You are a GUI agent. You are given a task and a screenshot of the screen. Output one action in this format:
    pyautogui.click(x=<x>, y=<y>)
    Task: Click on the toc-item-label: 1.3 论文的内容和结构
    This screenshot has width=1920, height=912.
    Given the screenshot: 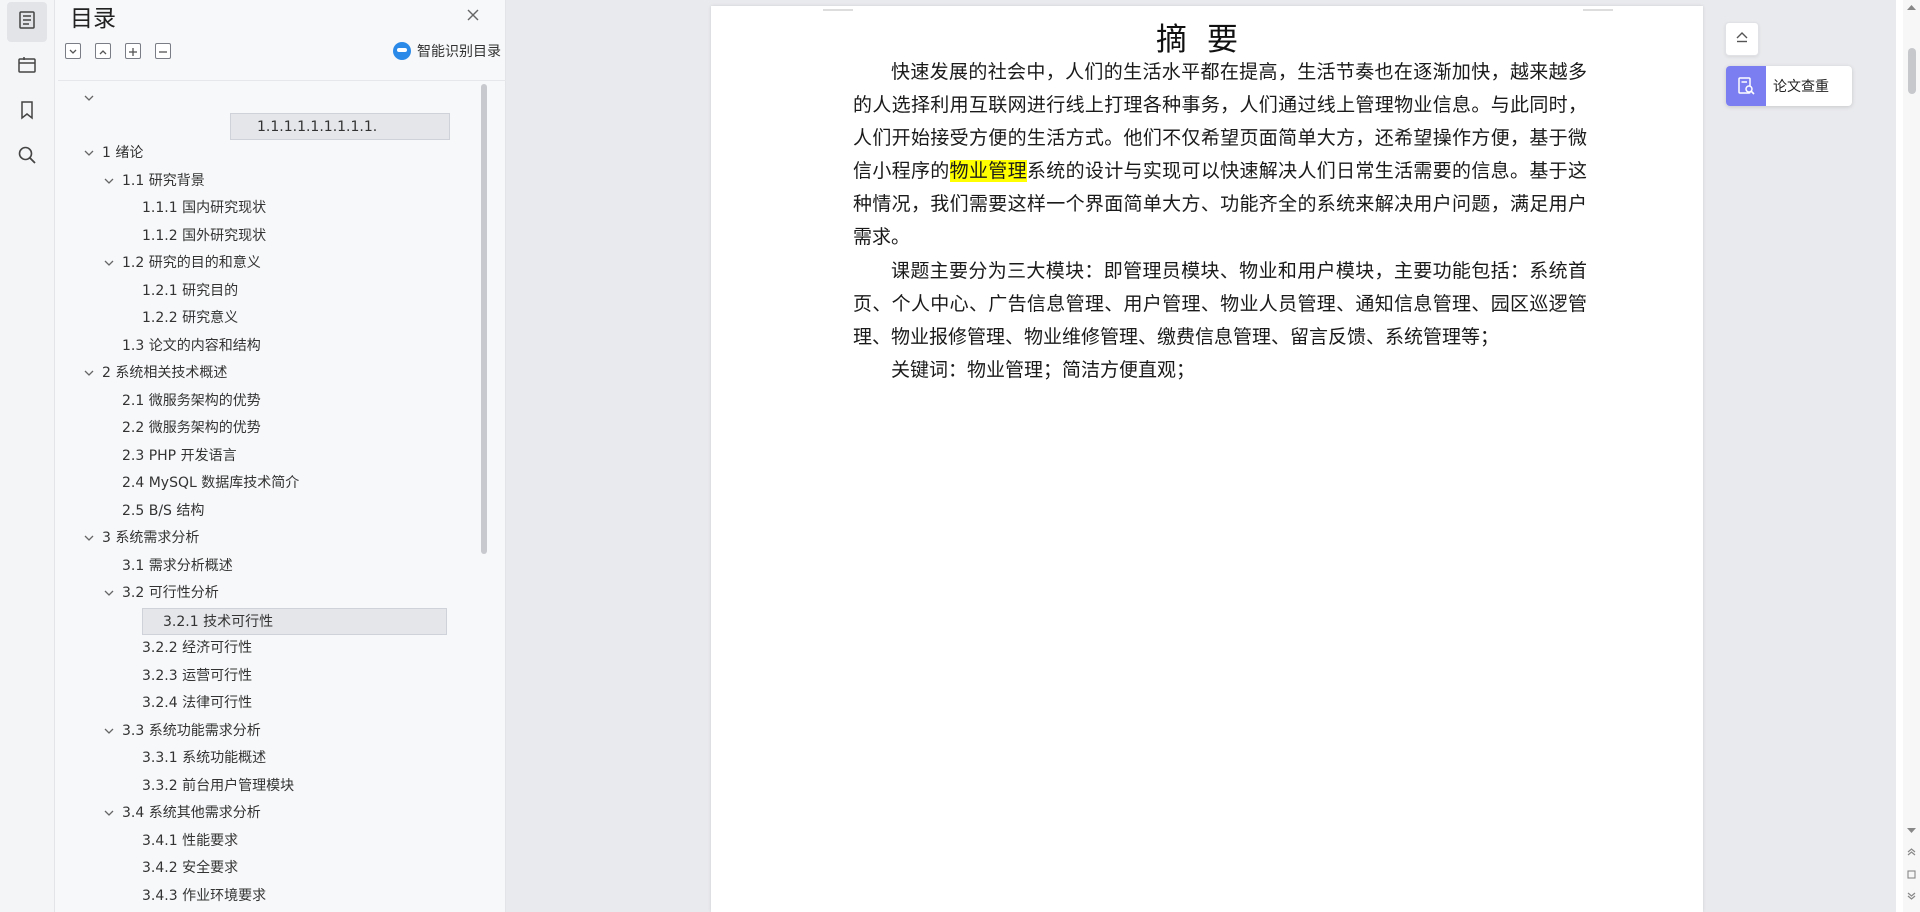 What is the action you would take?
    pyautogui.click(x=191, y=345)
    